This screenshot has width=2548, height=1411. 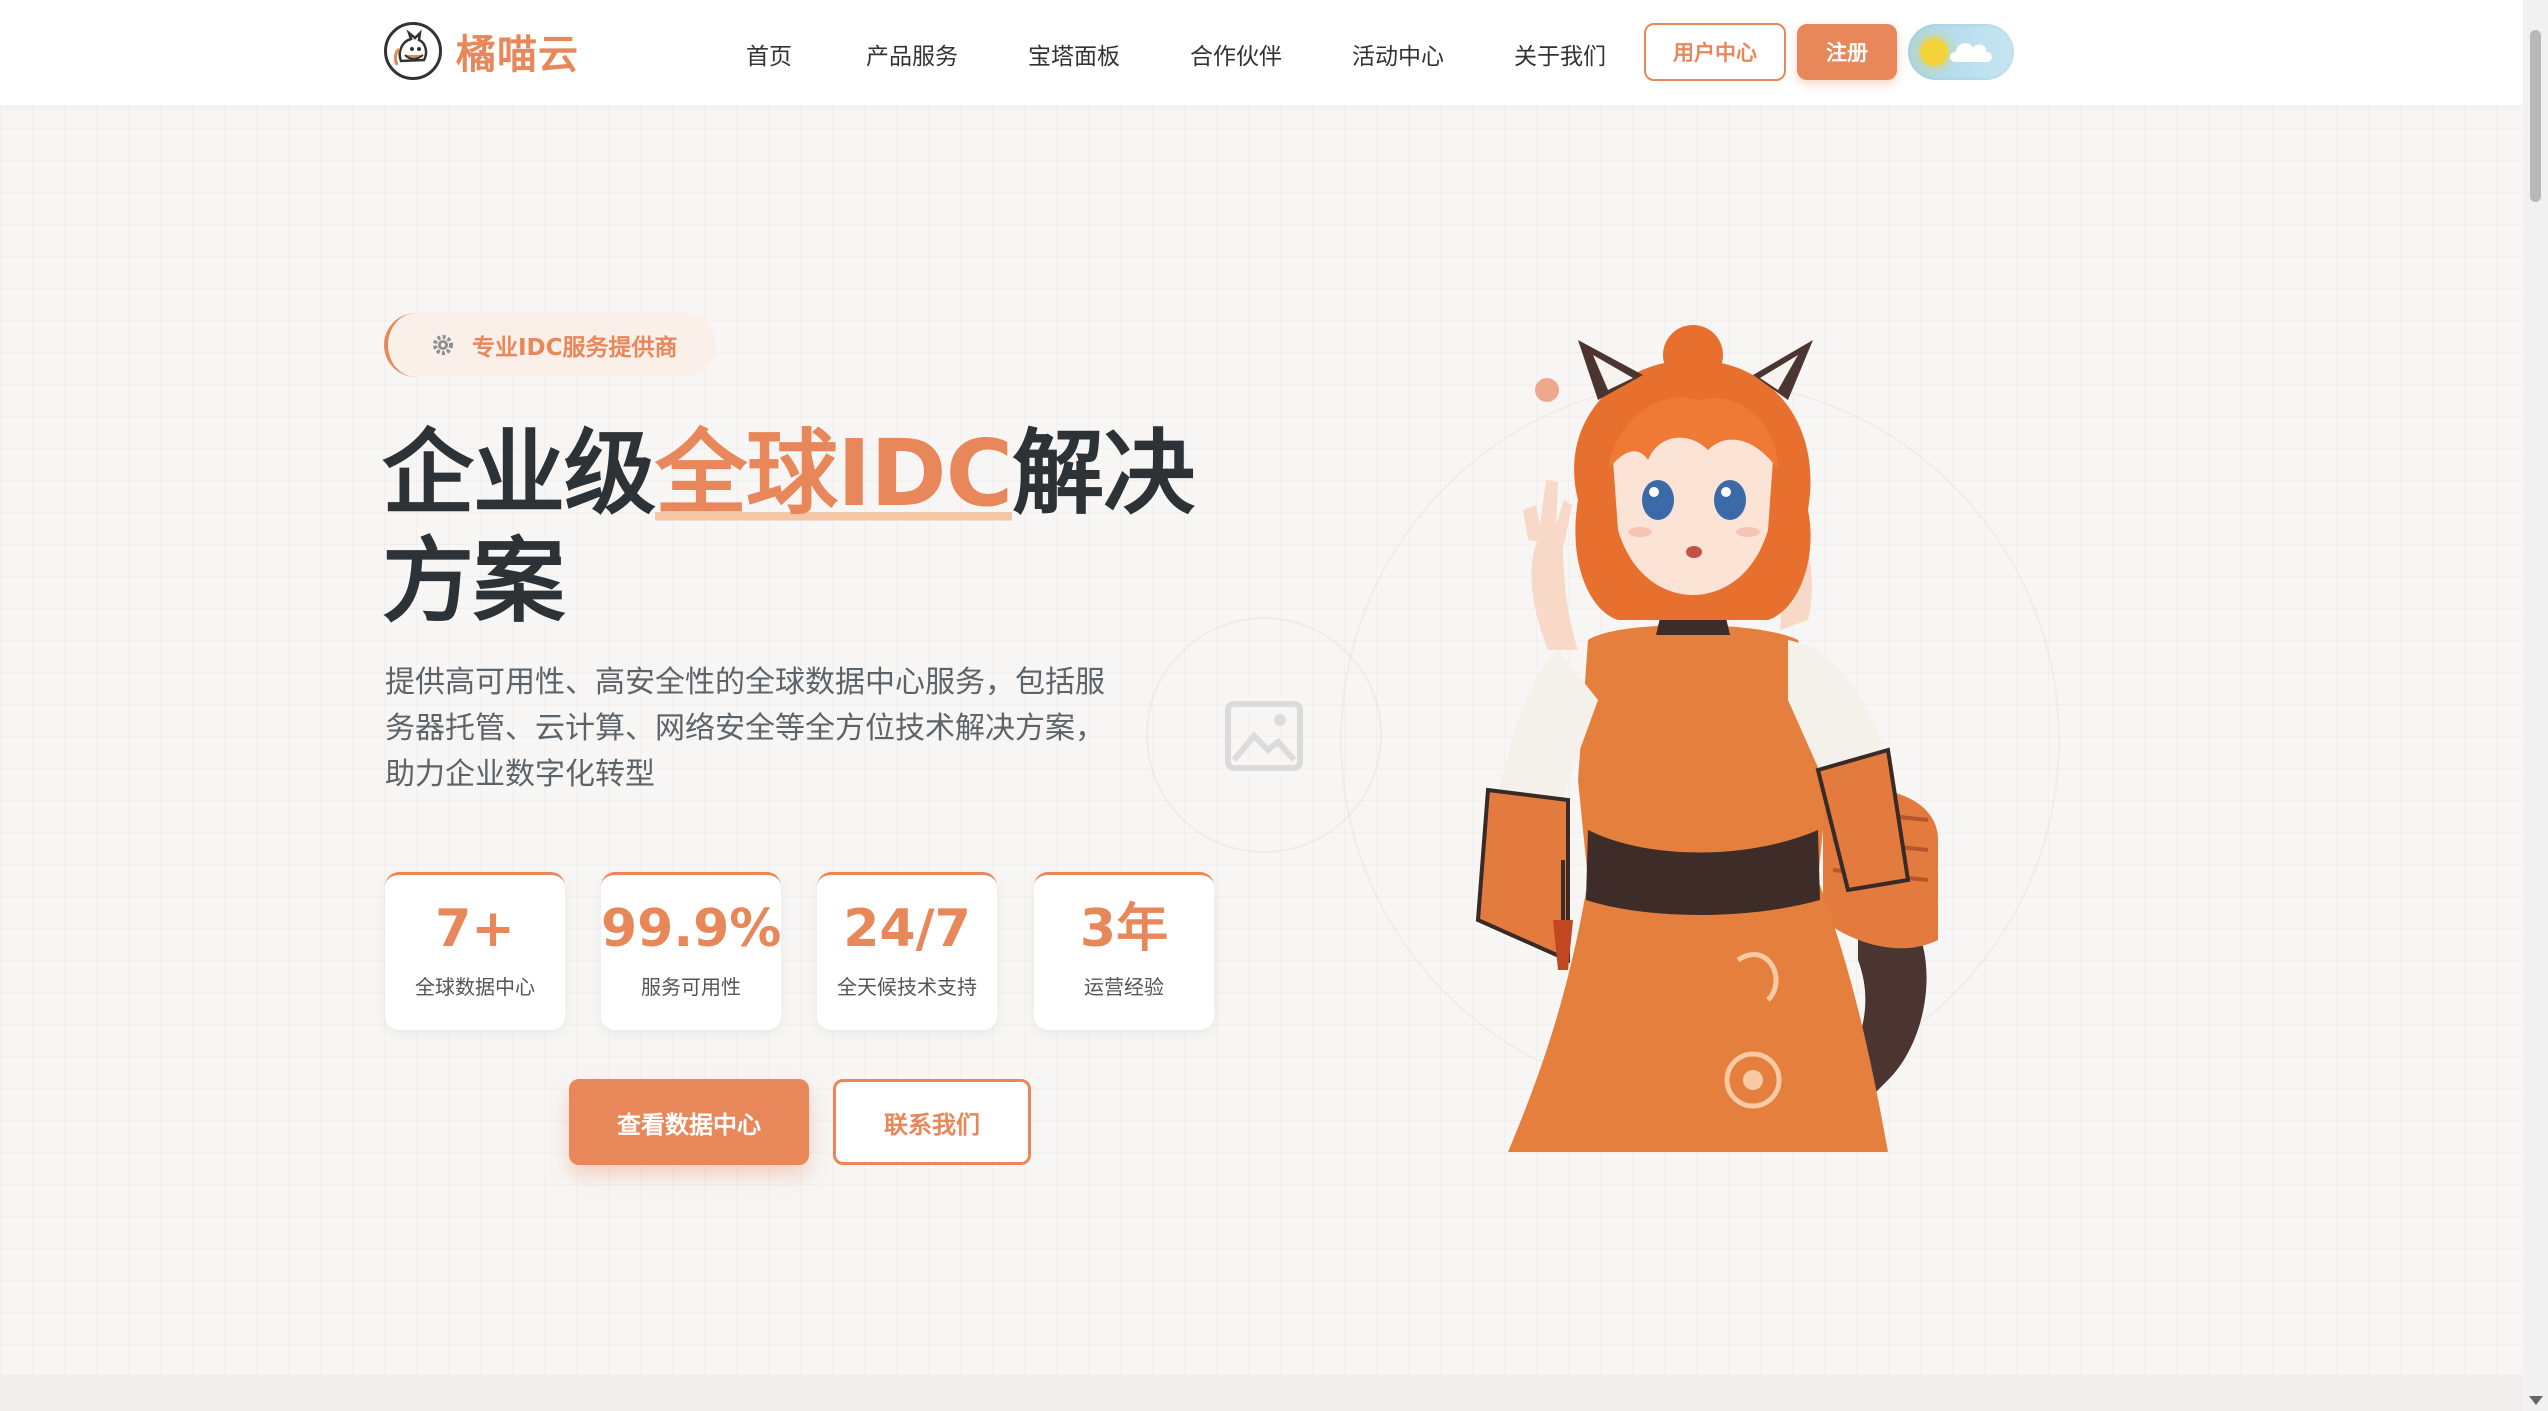 I want to click on hero-title: 企业级全球IDC解决方案, so click(x=802, y=528).